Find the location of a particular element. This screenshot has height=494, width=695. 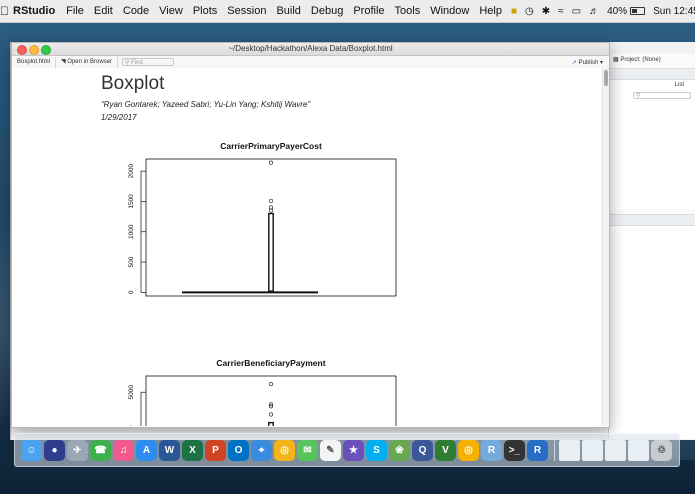

list-view-toggle: List is located at coordinates (679, 85).